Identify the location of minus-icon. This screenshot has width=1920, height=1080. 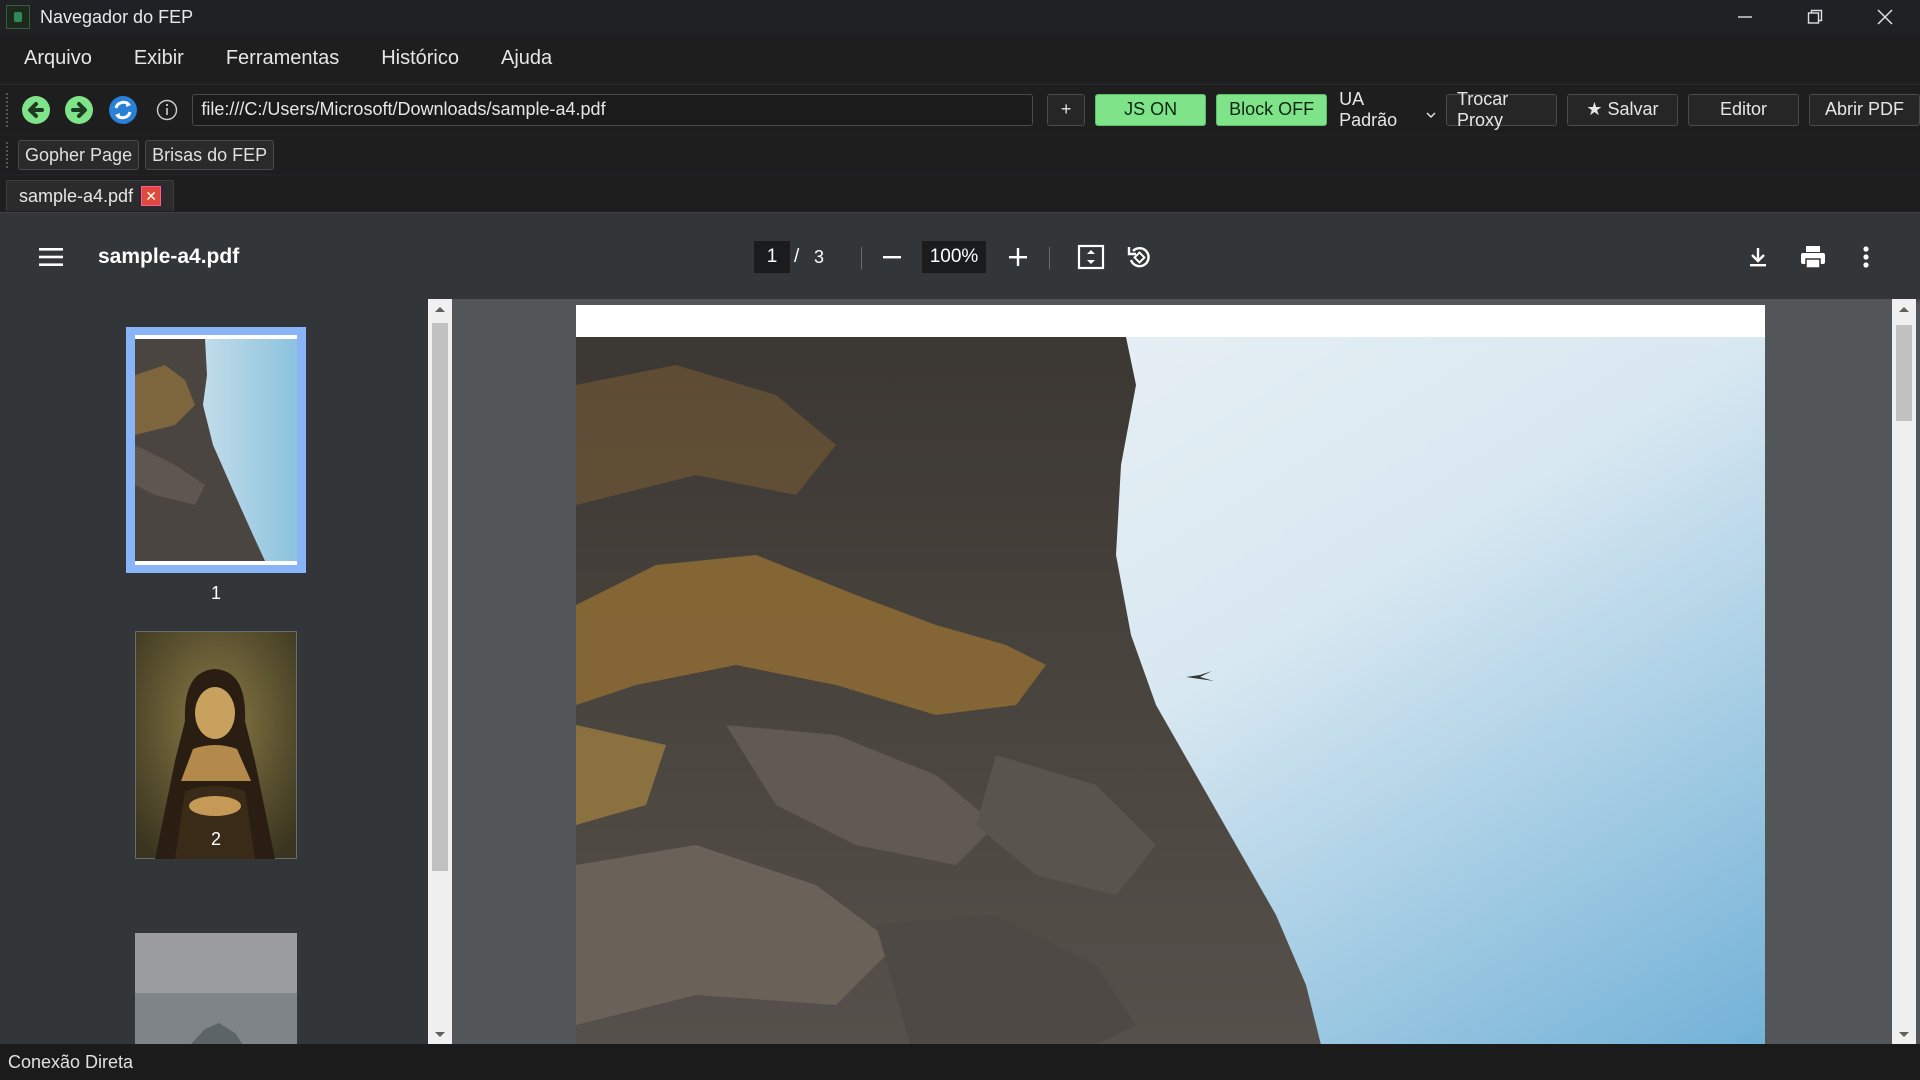
(892, 257).